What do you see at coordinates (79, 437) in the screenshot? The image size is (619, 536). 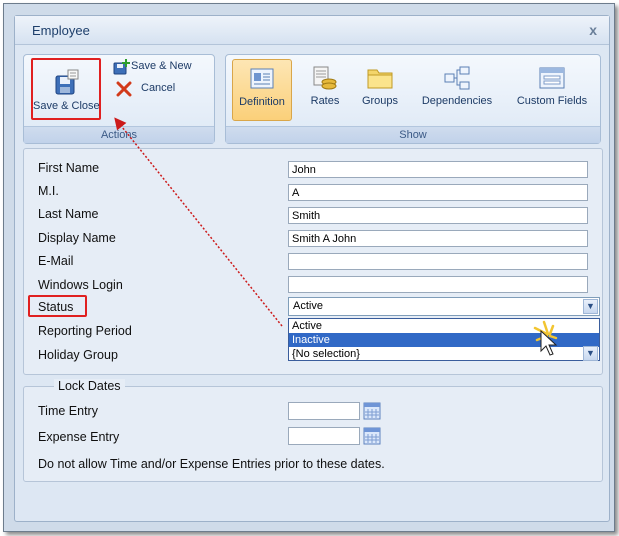 I see `expense-entry-label: Expense Entry` at bounding box center [79, 437].